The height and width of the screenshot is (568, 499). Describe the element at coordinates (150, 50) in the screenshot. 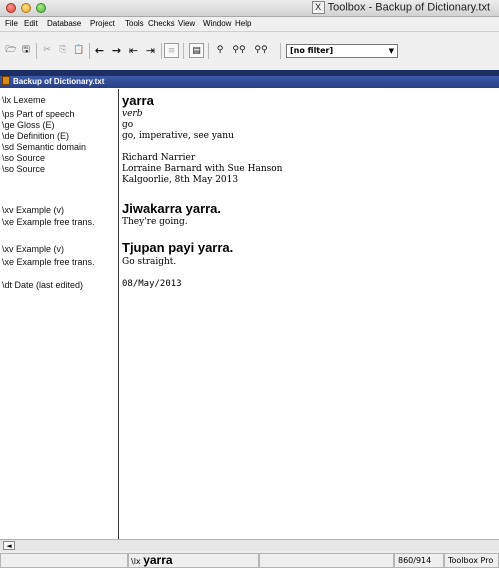

I see `last-record-icon: ⇥` at that location.